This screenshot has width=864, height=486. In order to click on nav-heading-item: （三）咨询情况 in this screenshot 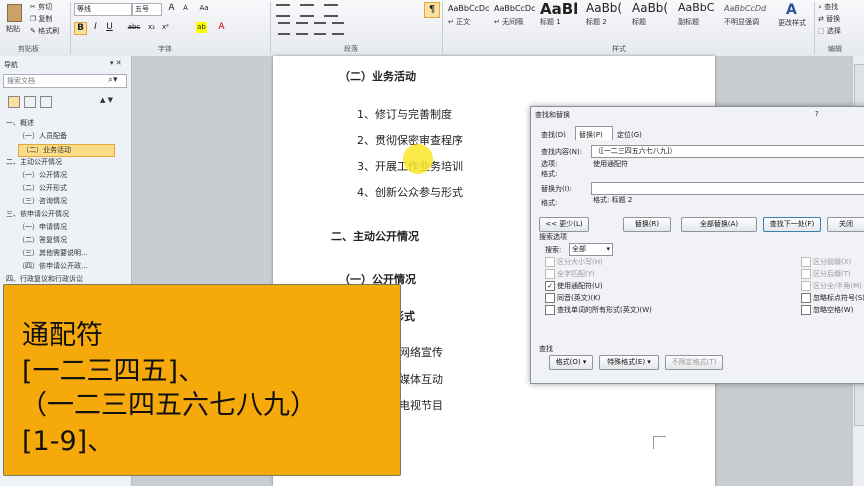, I will do `click(42, 201)`.